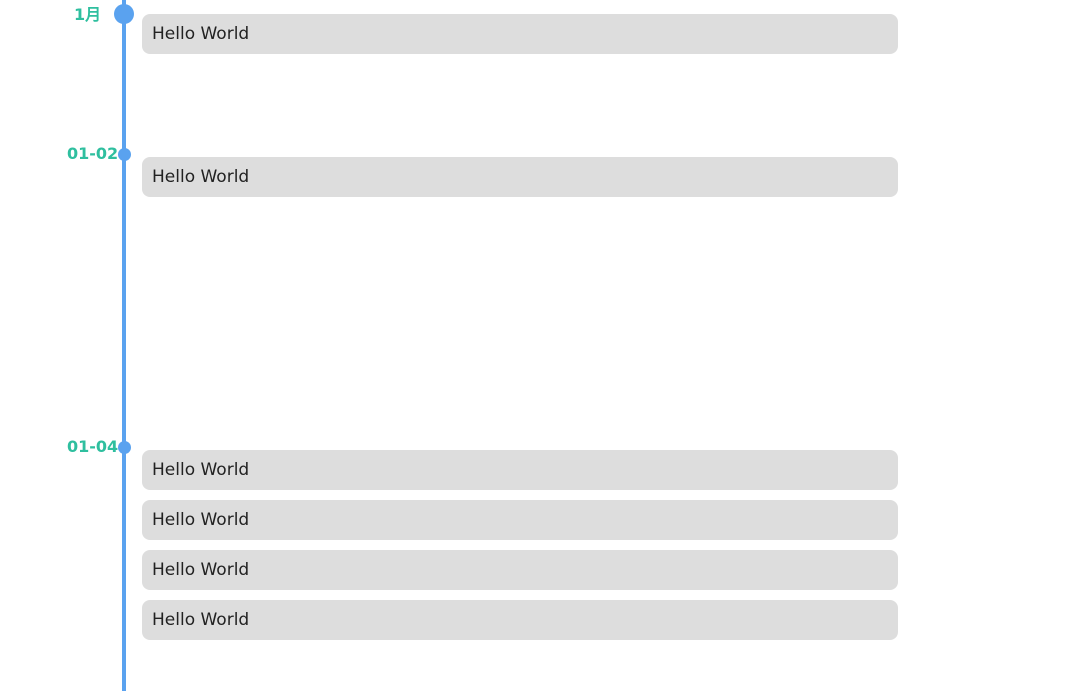  Describe the element at coordinates (93, 153) in the screenshot. I see `timeline-date-label: 01-02` at that location.